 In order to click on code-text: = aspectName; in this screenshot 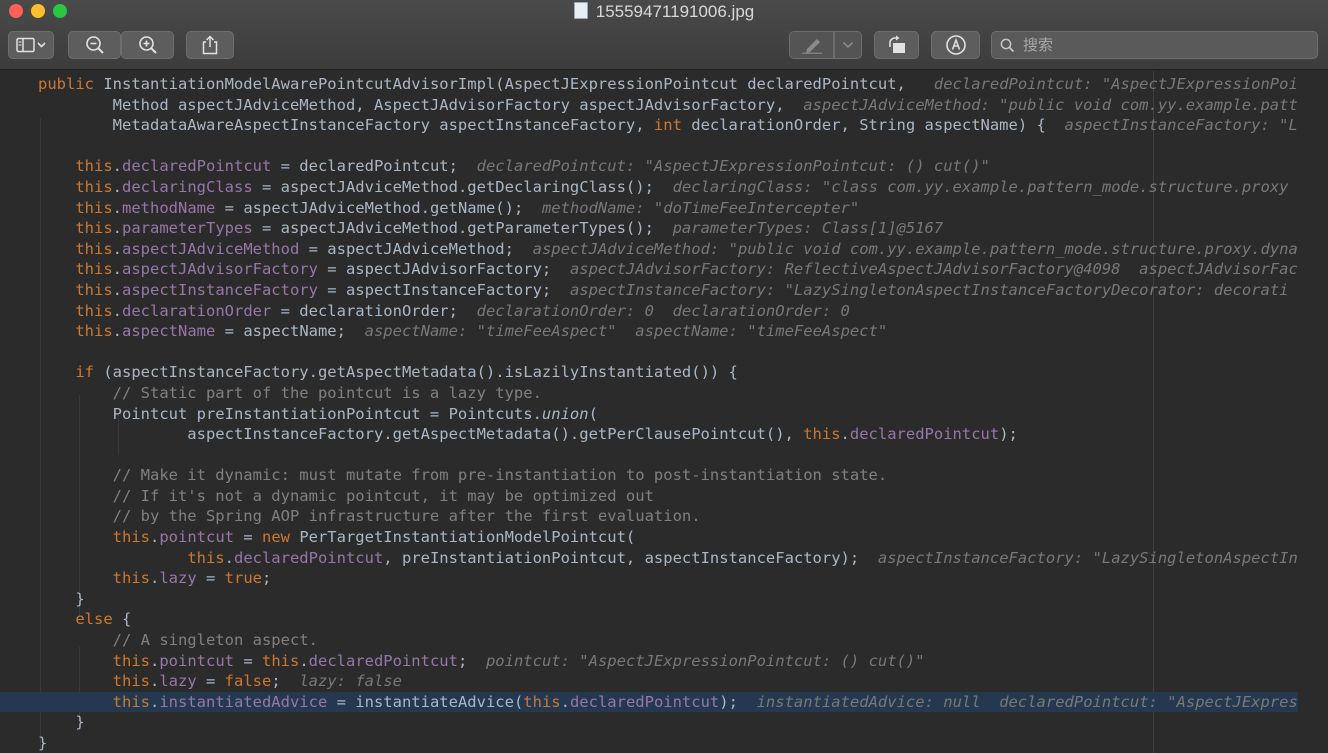, I will do `click(285, 331)`.